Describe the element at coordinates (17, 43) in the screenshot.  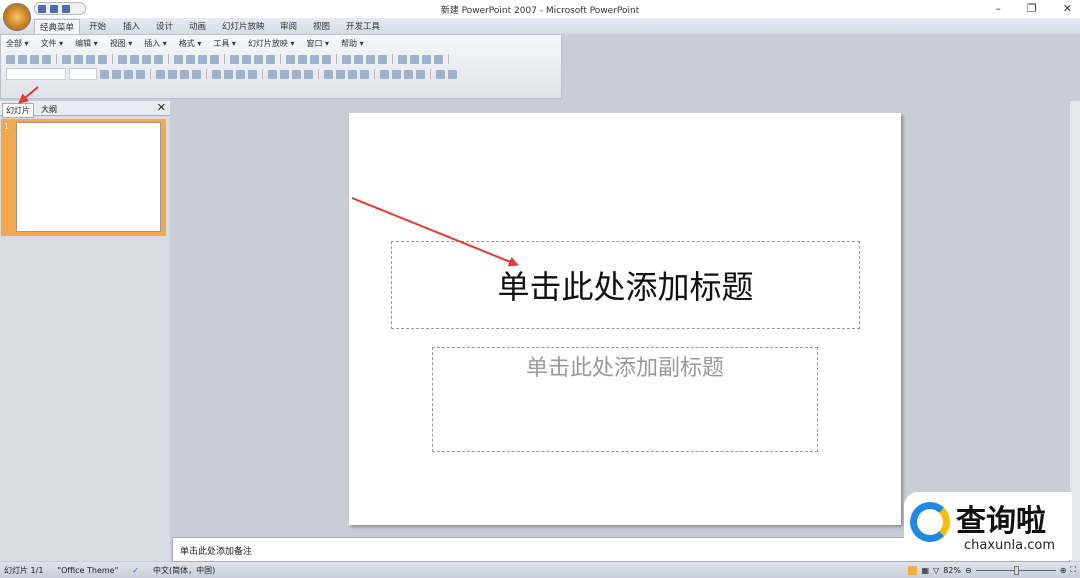
I see `menu-all: 全部 ▾` at that location.